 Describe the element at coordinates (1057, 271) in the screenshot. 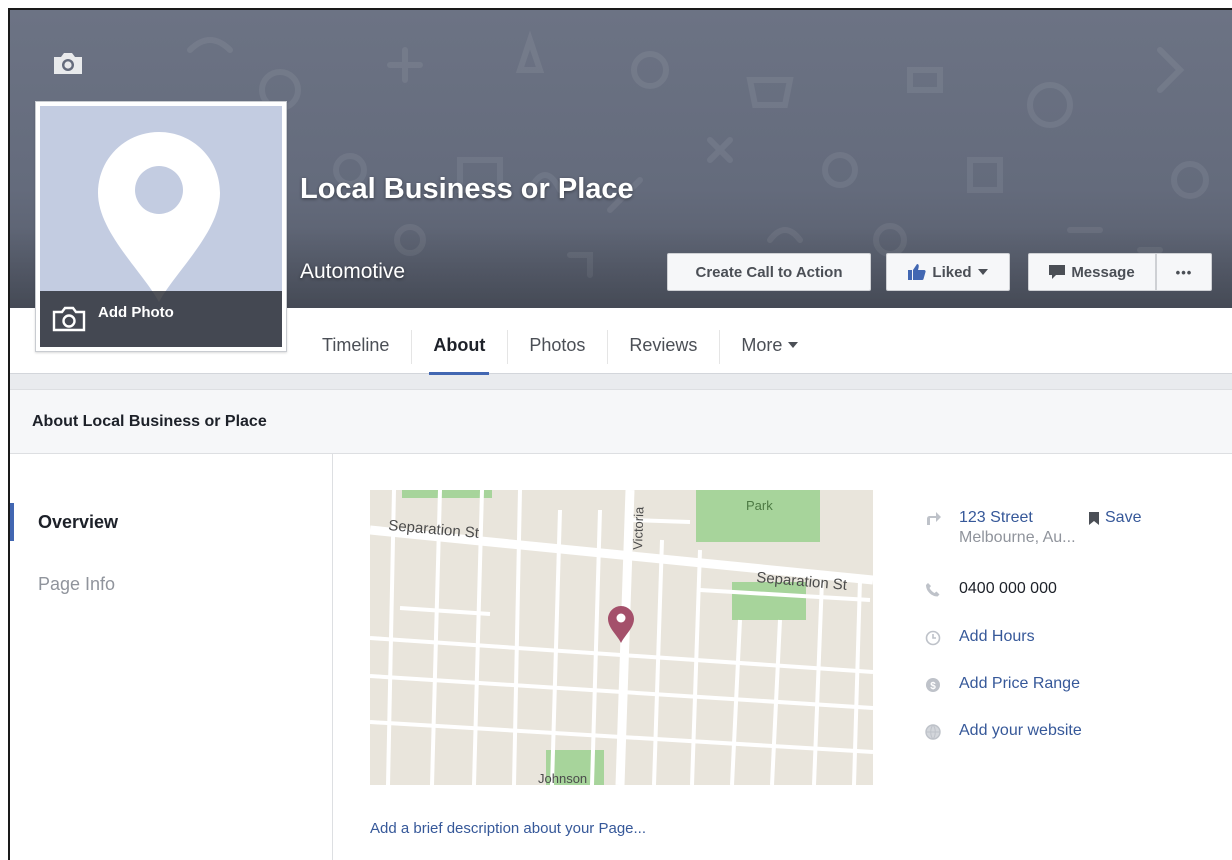

I see `message-icon` at that location.